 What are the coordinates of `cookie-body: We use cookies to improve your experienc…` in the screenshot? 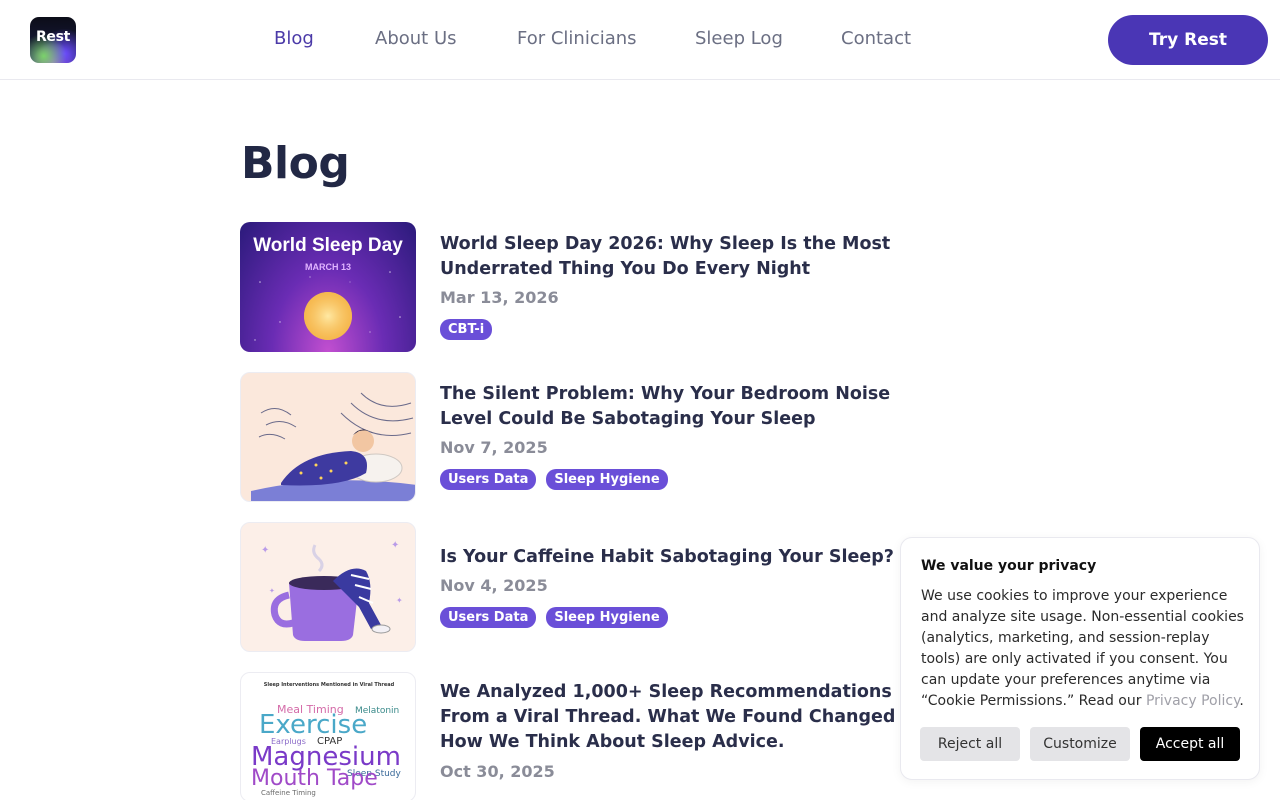 It's located at (1083, 649).